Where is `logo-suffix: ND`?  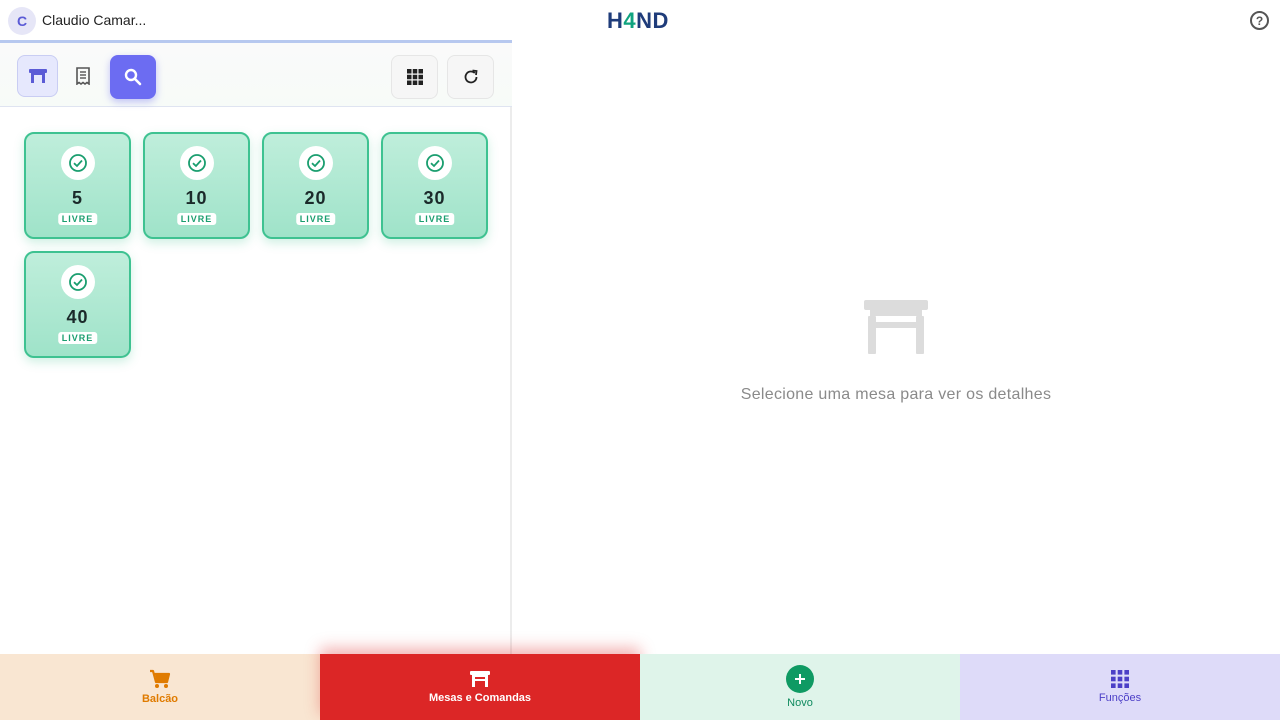 logo-suffix: ND is located at coordinates (652, 20).